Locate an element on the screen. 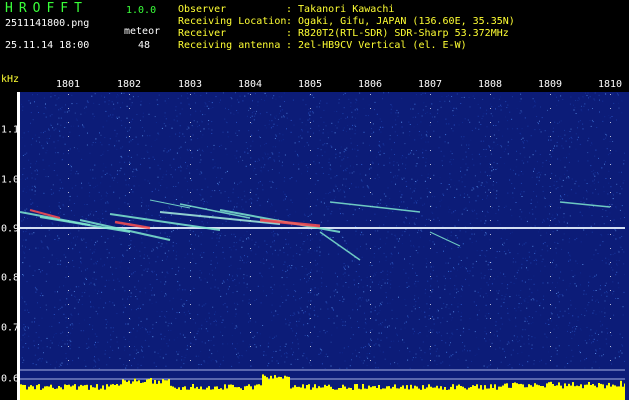  info-value-location: : Ogaki, Gifu, JAPAN (136.60E, 35.35N) is located at coordinates (400, 21).